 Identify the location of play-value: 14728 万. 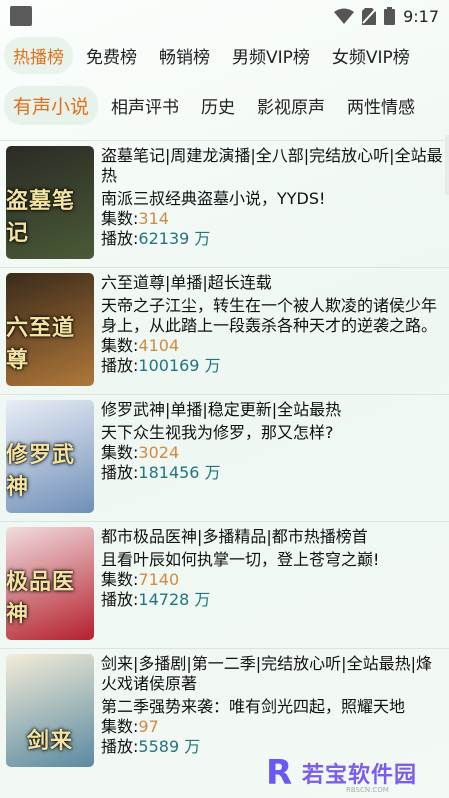
(174, 599).